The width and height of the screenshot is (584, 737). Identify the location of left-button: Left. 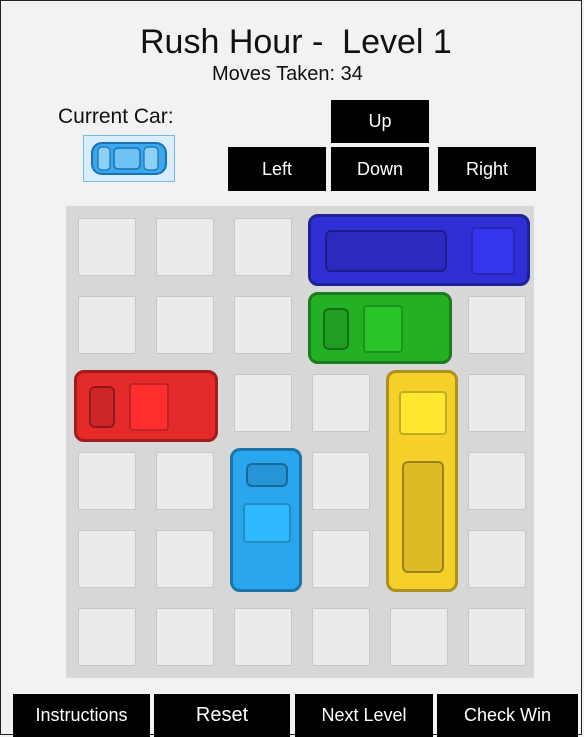
(277, 169).